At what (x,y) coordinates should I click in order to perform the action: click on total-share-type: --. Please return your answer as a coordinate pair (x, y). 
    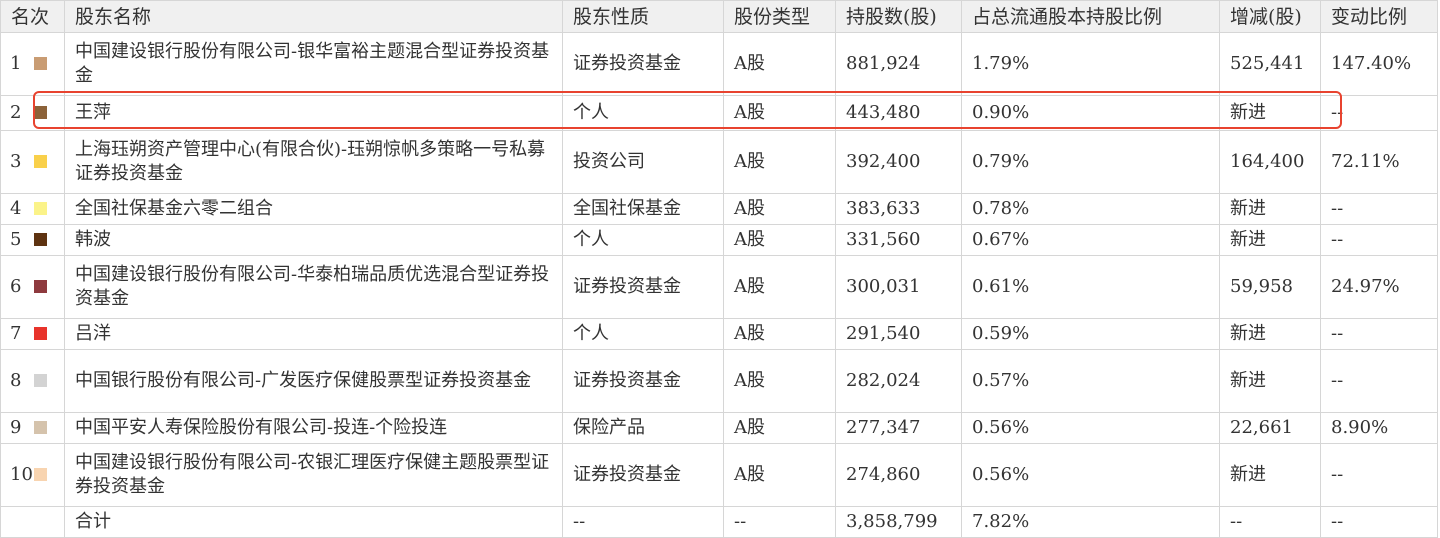
    Looking at the image, I should click on (779, 522).